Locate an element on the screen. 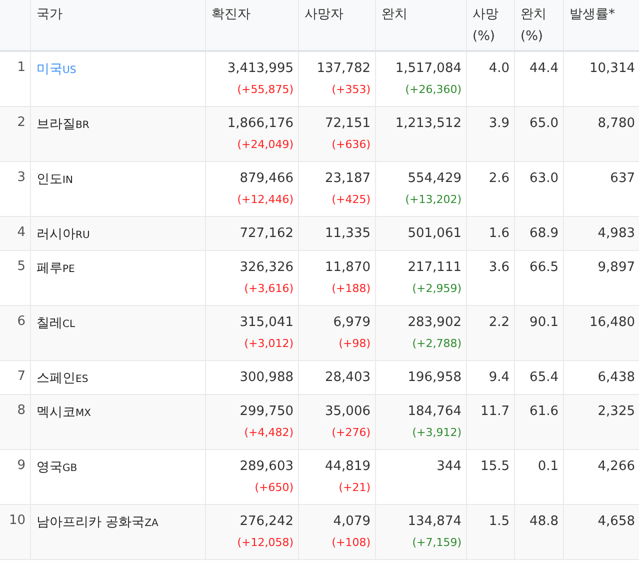 The width and height of the screenshot is (639, 562). table-cell-text: 65.0 is located at coordinates (543, 123).